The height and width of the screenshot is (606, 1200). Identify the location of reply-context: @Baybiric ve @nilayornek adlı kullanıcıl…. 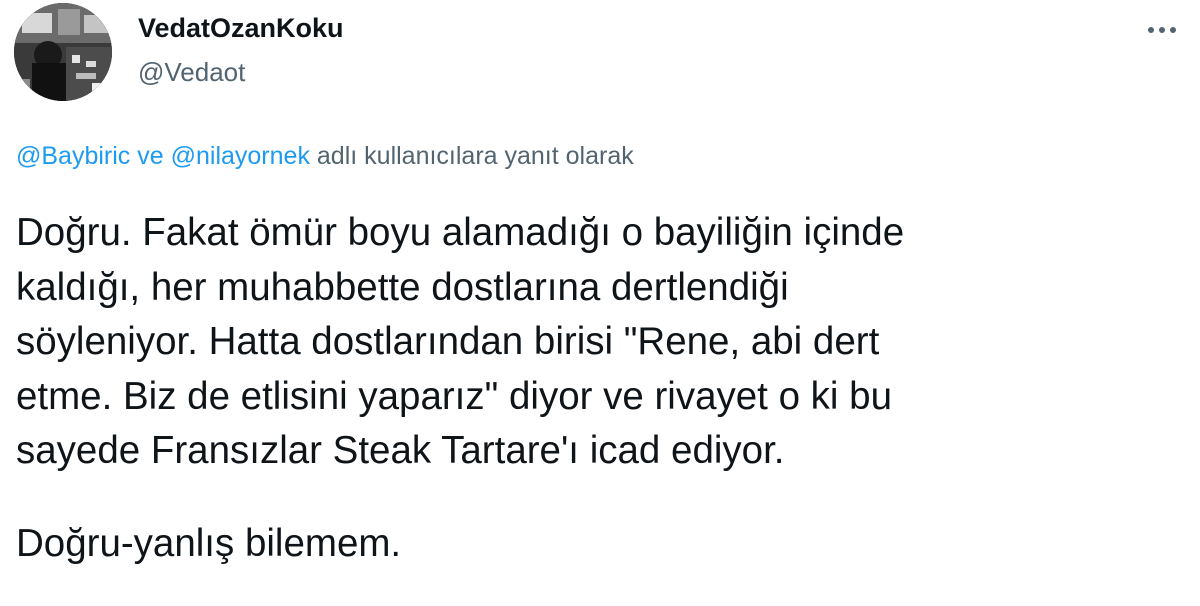
(325, 156).